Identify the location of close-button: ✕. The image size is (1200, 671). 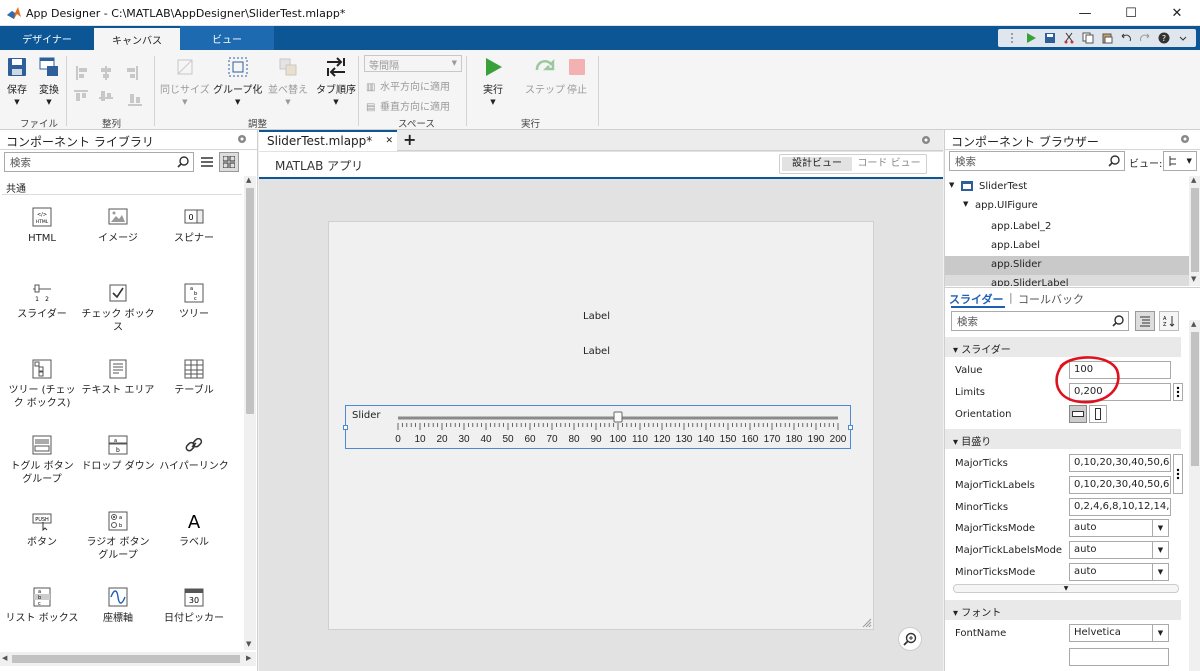
(1177, 13).